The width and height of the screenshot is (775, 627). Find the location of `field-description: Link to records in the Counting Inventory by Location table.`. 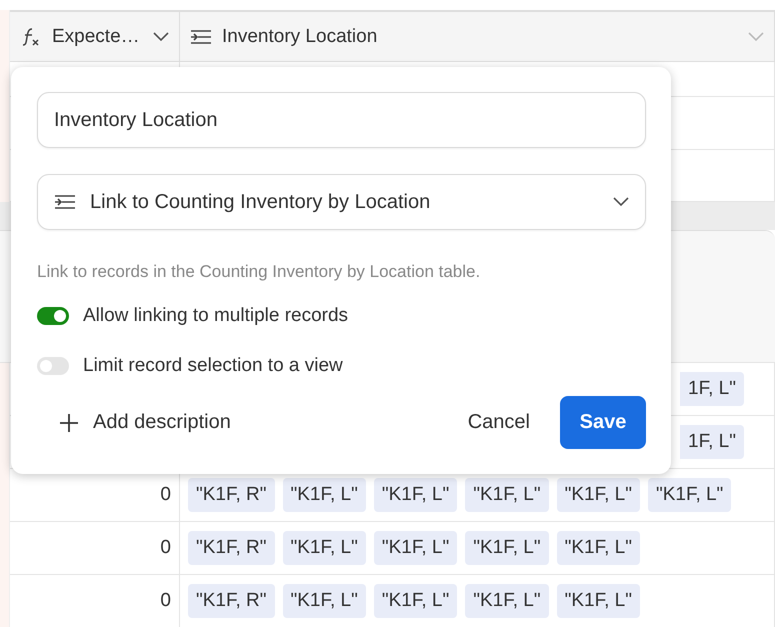

field-description: Link to records in the Counting Inventory by Location table. is located at coordinates (259, 272).